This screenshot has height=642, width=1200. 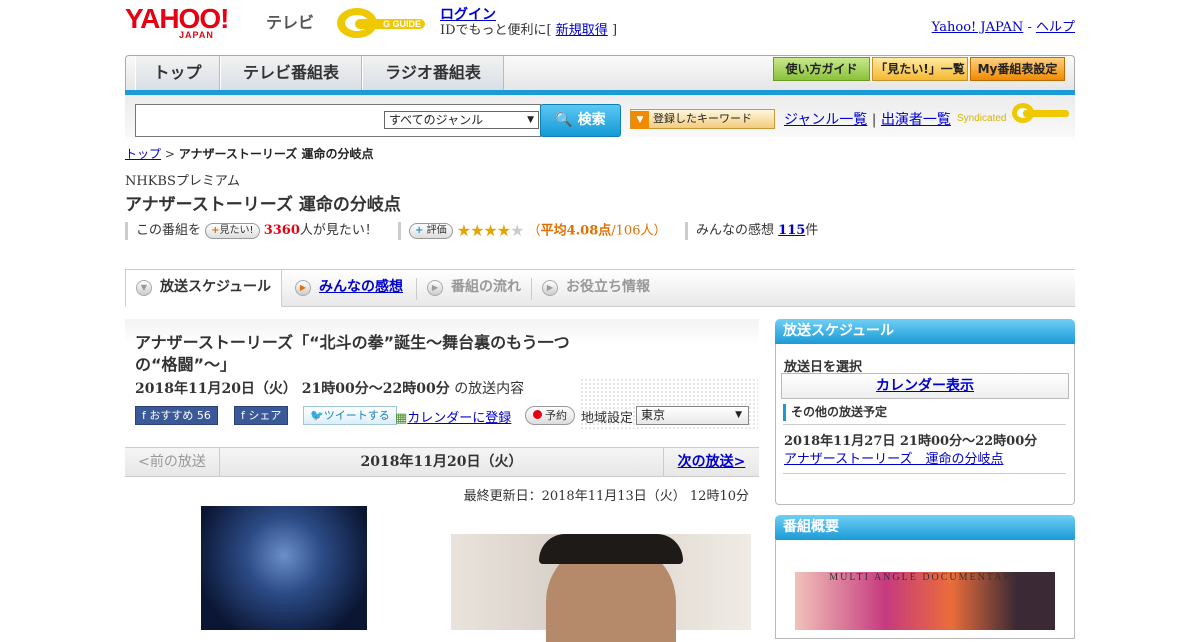 What do you see at coordinates (556, 415) in the screenshot?
I see `reserve-label: 予約` at bounding box center [556, 415].